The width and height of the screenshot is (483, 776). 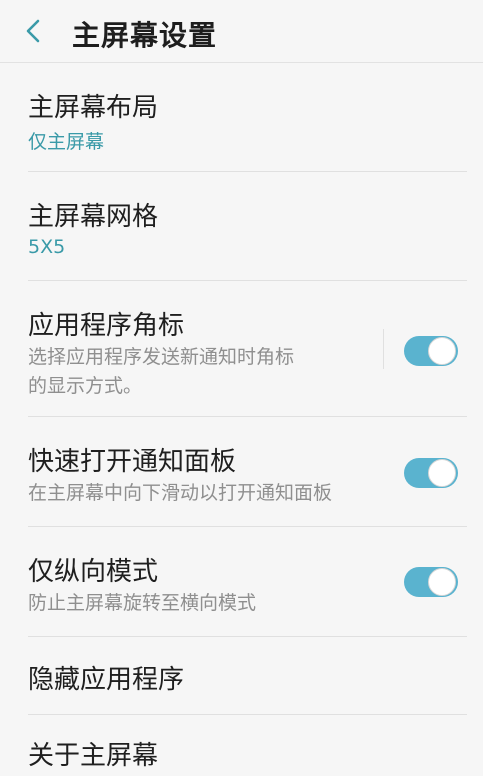 What do you see at coordinates (241, 226) in the screenshot?
I see `setting-home-grid: 主屏幕网格 5X5` at bounding box center [241, 226].